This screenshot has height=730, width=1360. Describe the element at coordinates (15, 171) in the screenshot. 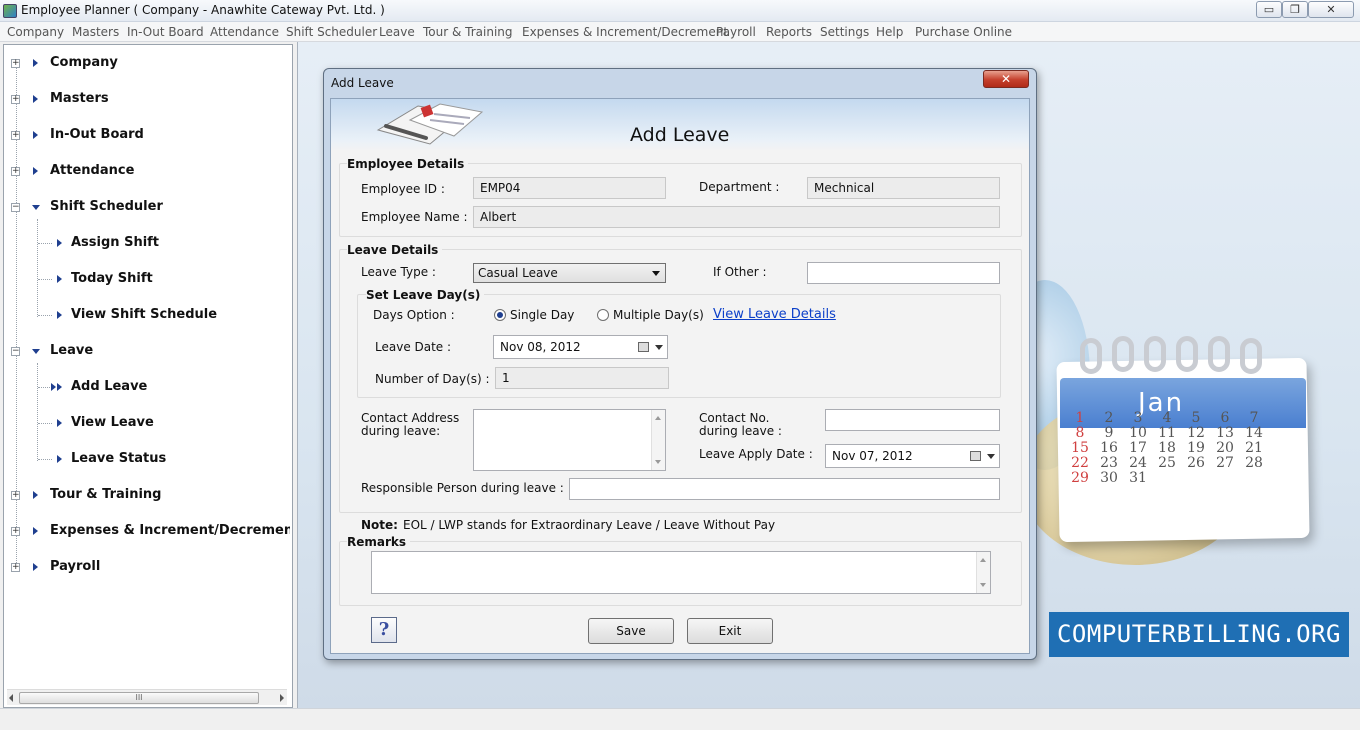

I see `expand-attendance-toggle: +` at that location.